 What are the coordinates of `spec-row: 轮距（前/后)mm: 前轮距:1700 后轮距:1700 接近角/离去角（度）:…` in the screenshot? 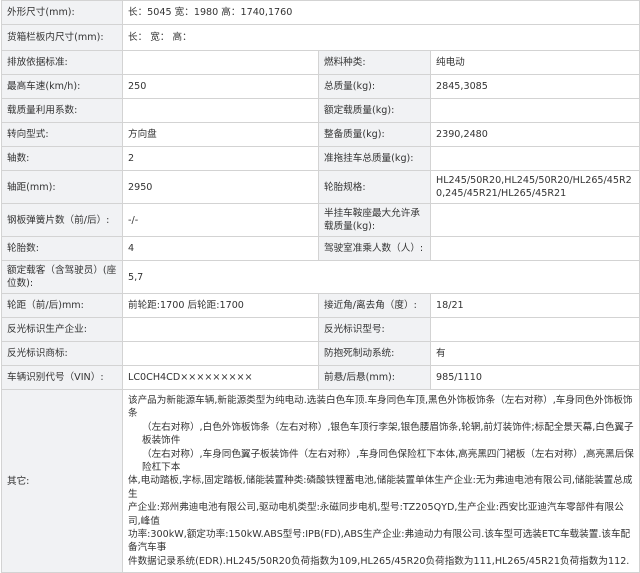 It's located at (320, 305).